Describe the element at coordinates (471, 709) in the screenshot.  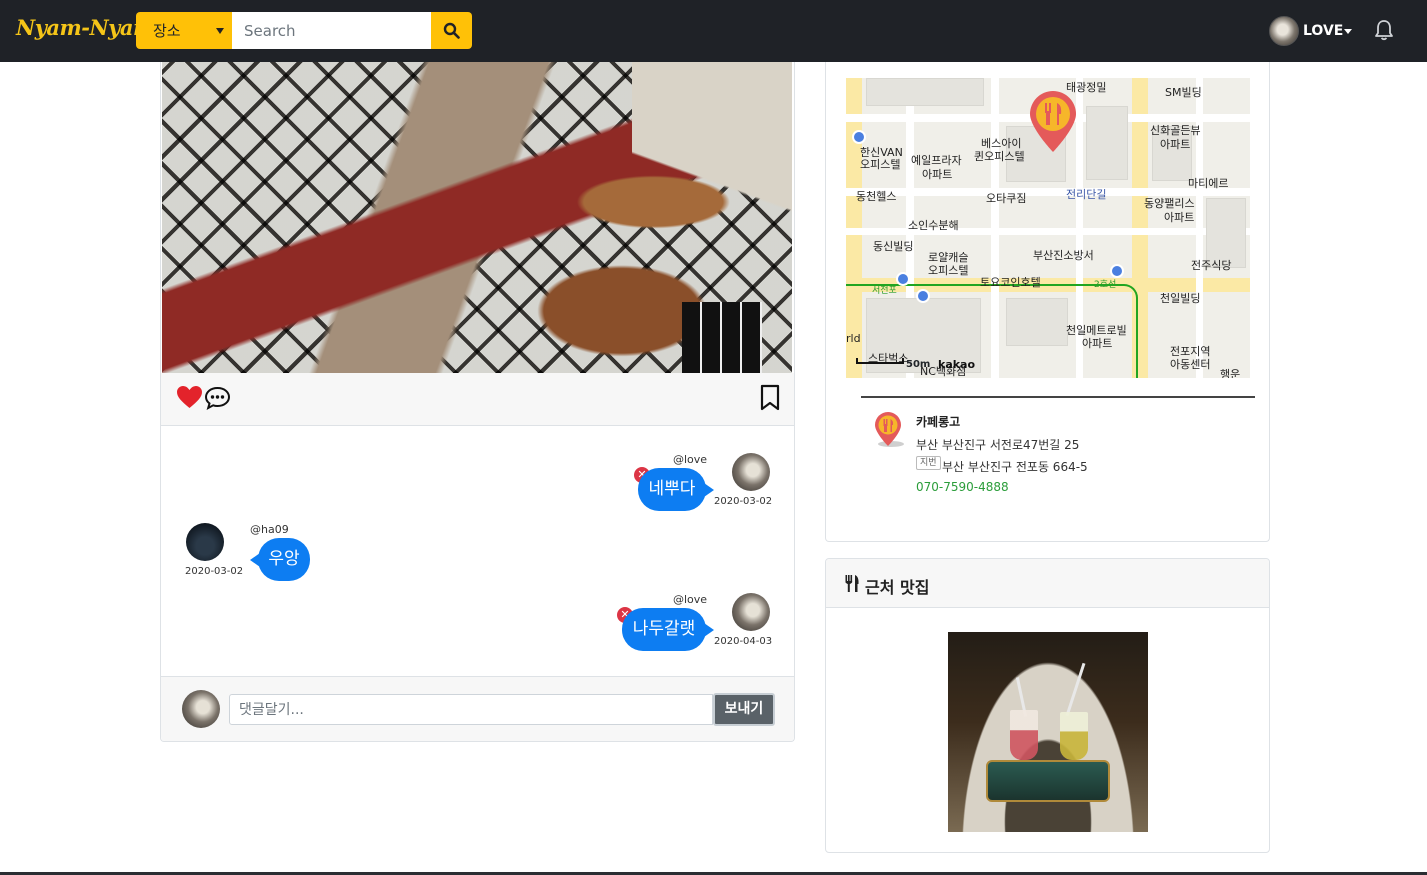
I see `comment-input` at that location.